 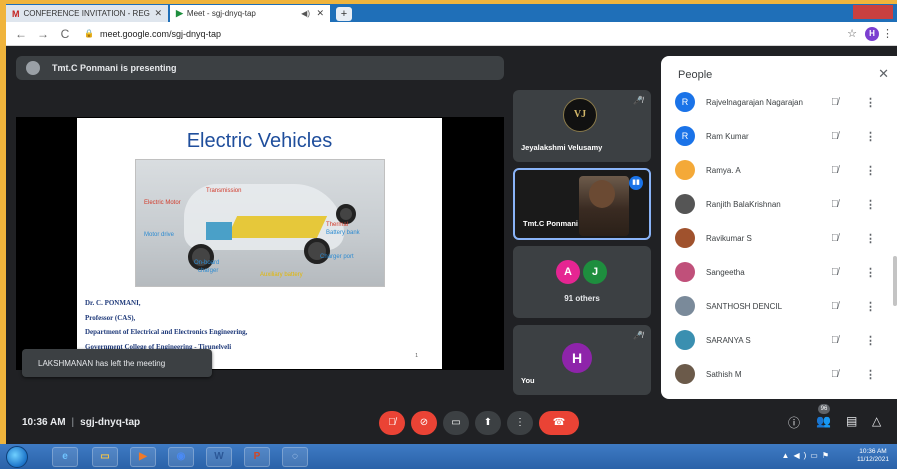 I want to click on list-item: Ravikumar S 🎙̸ ⋮, so click(x=779, y=238).